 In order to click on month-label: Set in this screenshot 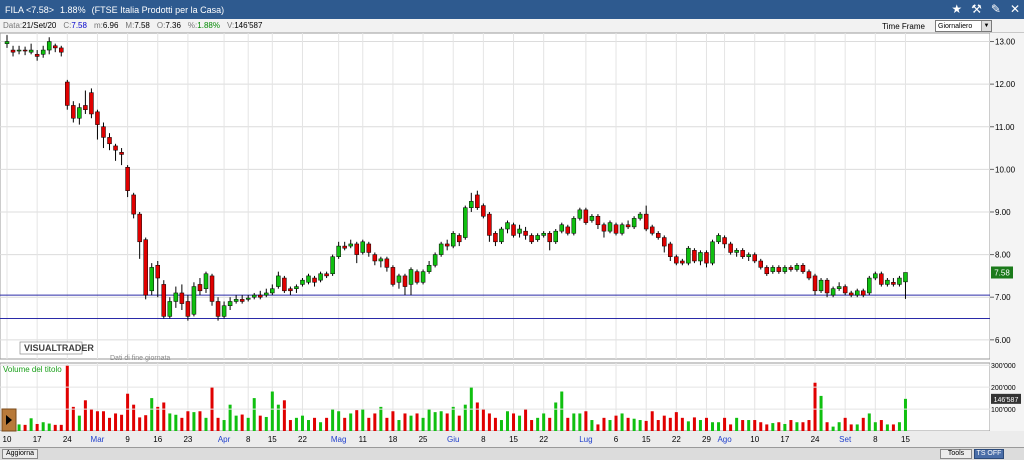, I will do `click(845, 439)`.